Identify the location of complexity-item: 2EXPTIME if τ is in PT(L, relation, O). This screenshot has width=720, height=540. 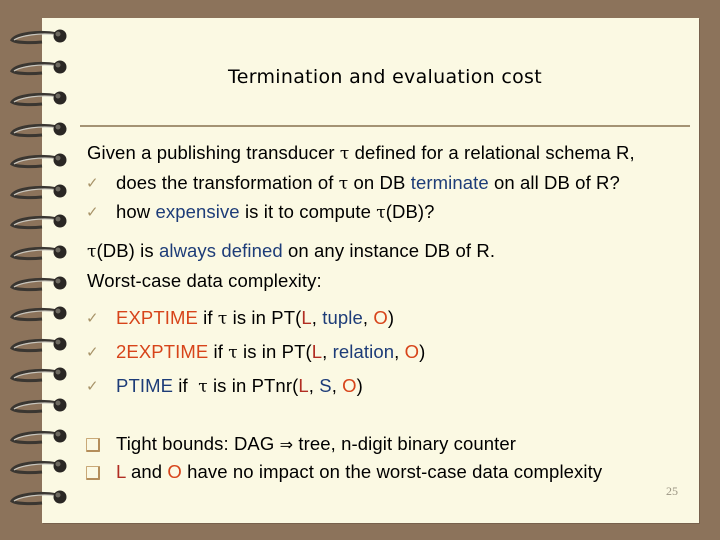
(270, 352).